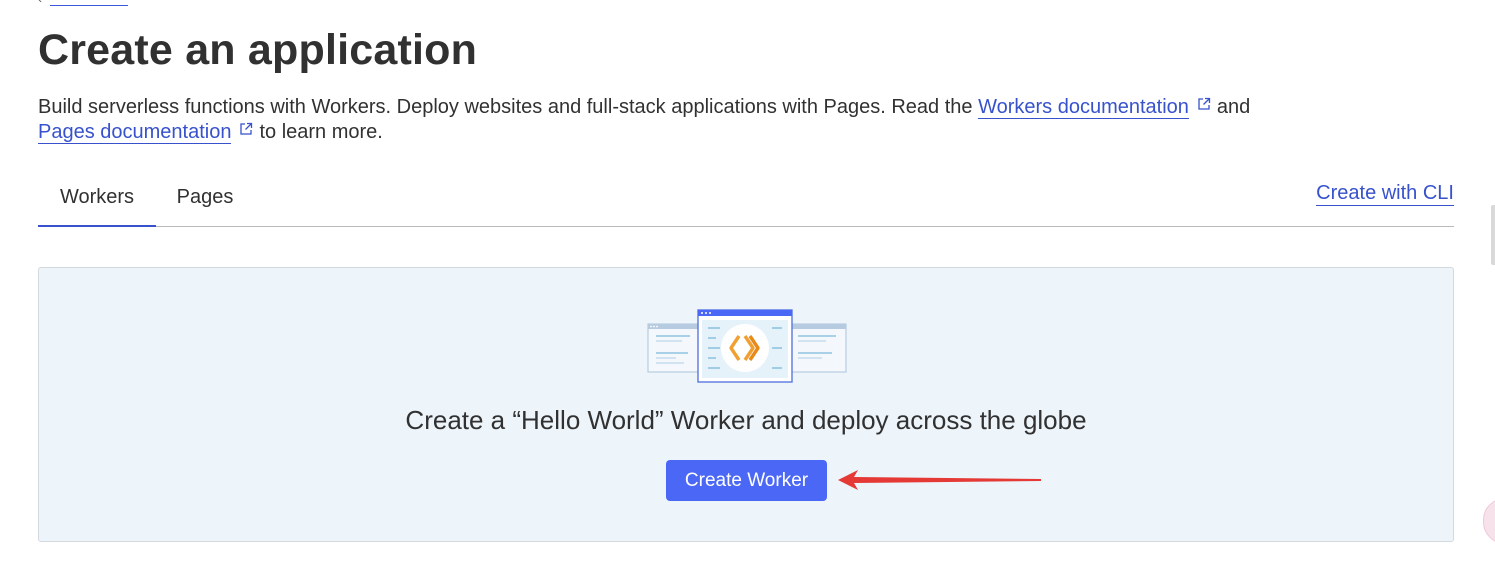 This screenshot has height=571, width=1495. Describe the element at coordinates (205, 197) in the screenshot. I see `tab-pages: Pages` at that location.